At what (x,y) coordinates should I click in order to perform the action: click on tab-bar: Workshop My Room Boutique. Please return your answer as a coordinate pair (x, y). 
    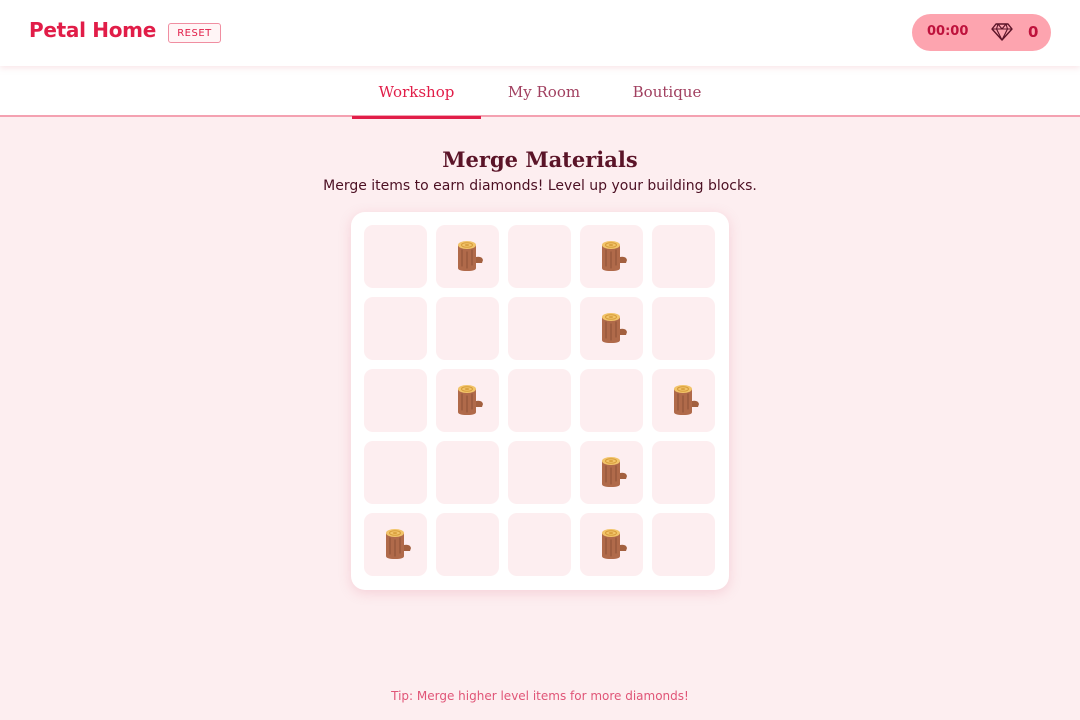
    Looking at the image, I should click on (540, 92).